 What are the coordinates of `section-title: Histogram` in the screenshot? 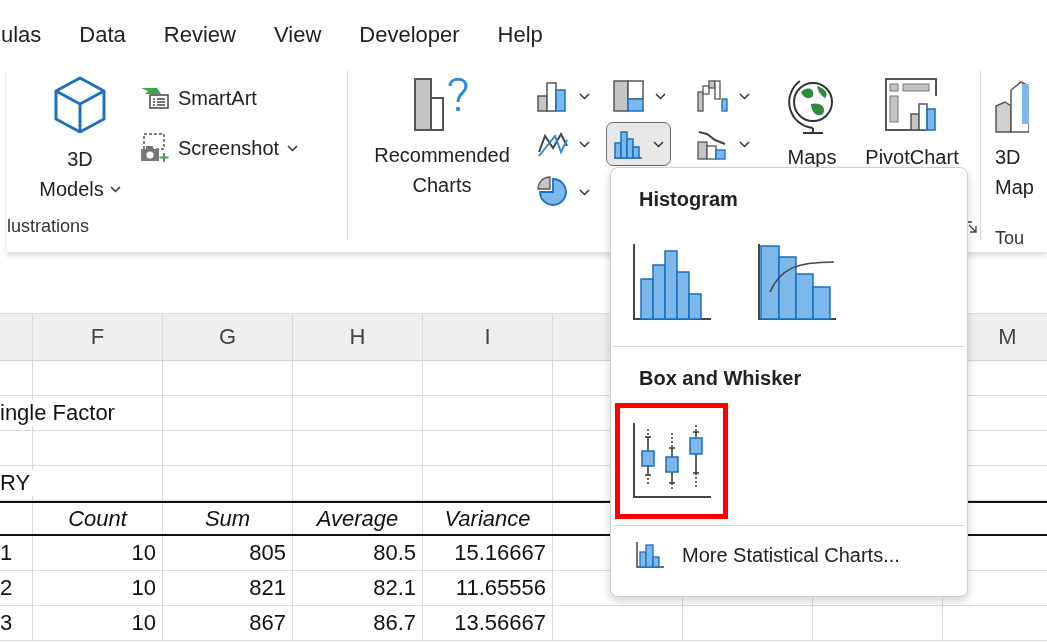 It's located at (688, 198).